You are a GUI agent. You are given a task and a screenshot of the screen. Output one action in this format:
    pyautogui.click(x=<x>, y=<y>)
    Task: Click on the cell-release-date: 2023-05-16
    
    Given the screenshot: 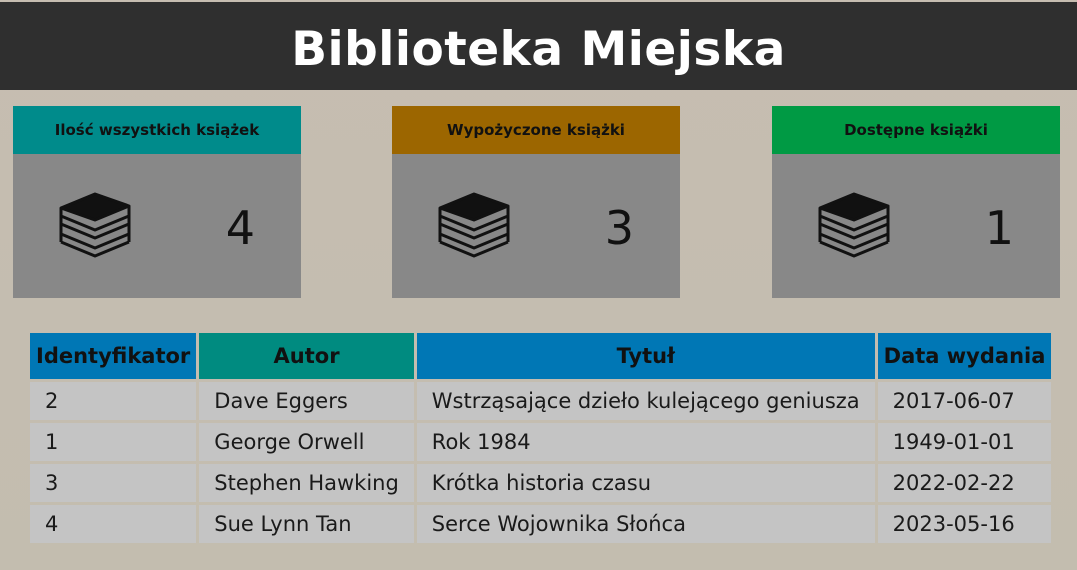 What is the action you would take?
    pyautogui.click(x=964, y=524)
    